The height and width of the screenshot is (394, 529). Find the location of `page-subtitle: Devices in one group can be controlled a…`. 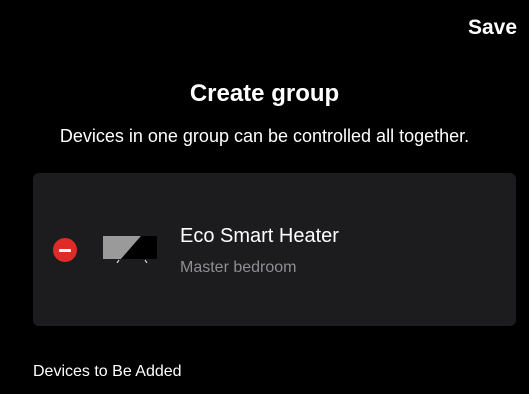

page-subtitle: Devices in one group can be controlled a… is located at coordinates (264, 136).